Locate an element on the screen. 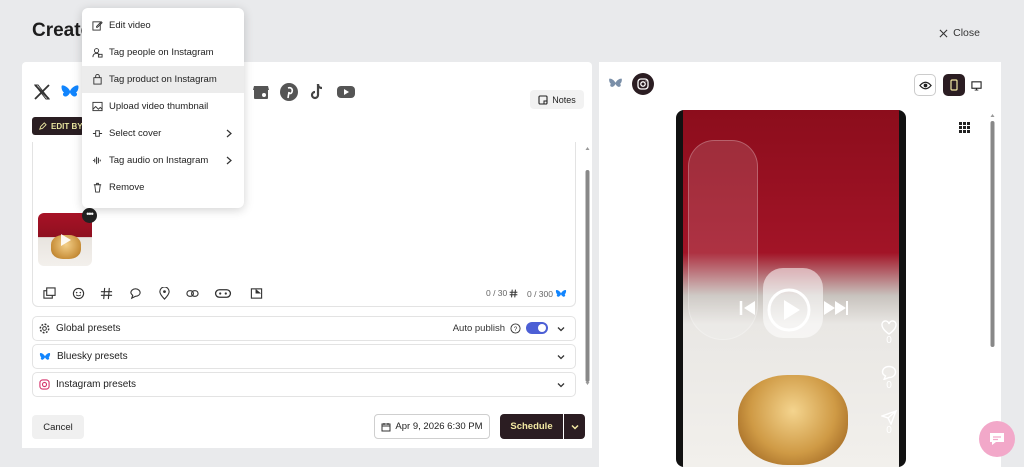 This screenshot has width=1024, height=467. compose-scrollbar is located at coordinates (587, 266).